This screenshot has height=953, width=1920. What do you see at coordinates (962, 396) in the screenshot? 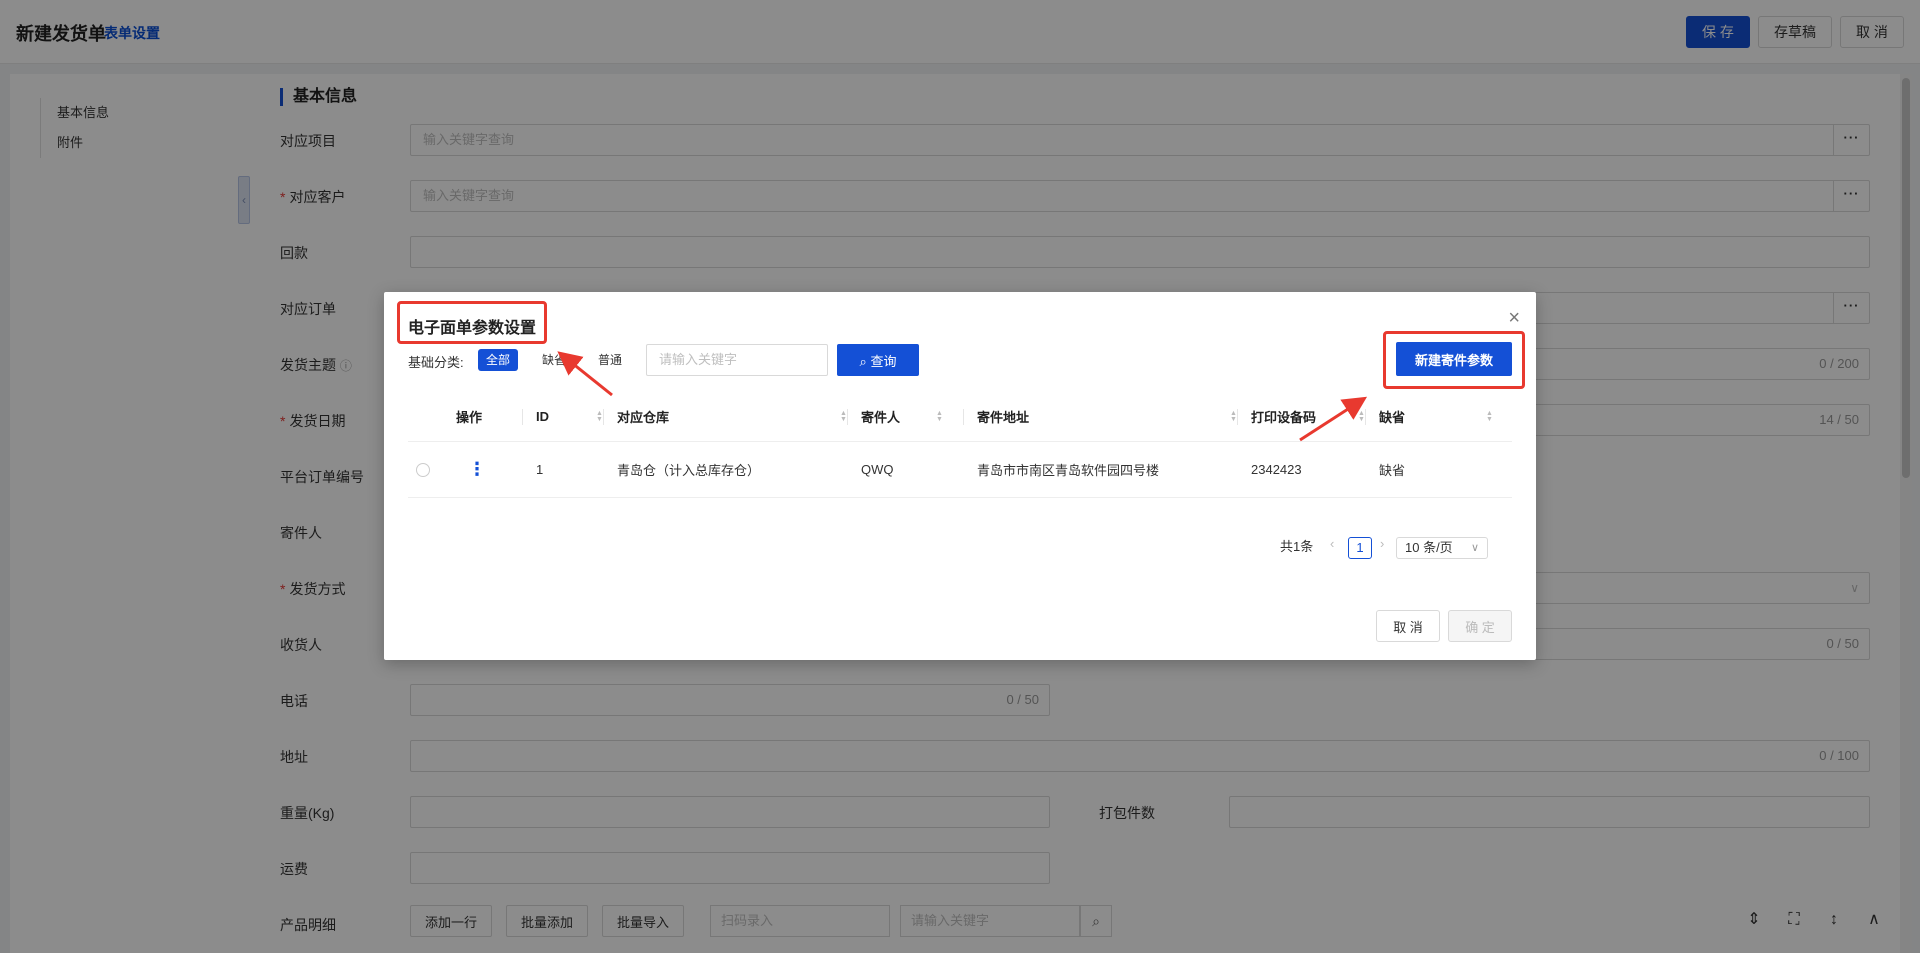
I see `annotation-arrows` at bounding box center [962, 396].